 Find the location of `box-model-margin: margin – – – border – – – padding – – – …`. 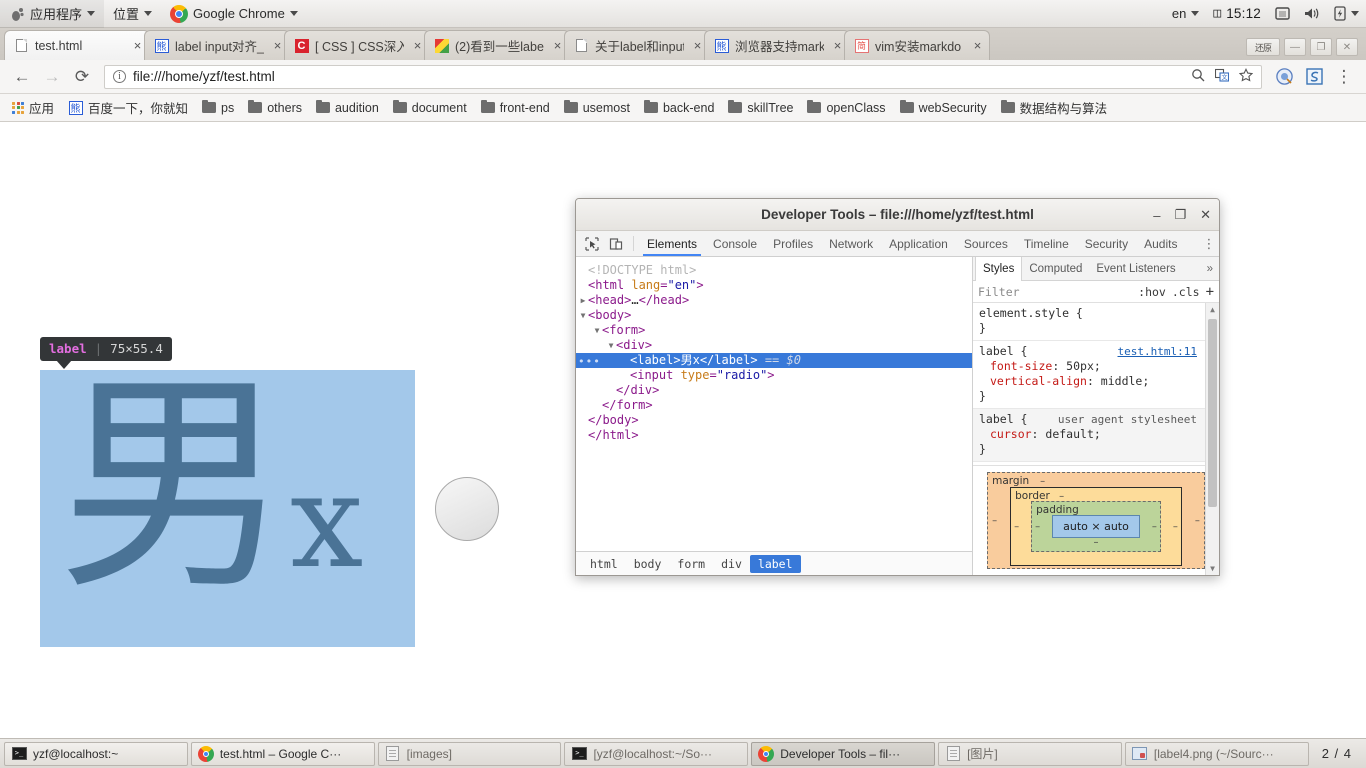

box-model-margin: margin – – – border – – – padding – – – … is located at coordinates (1096, 520).